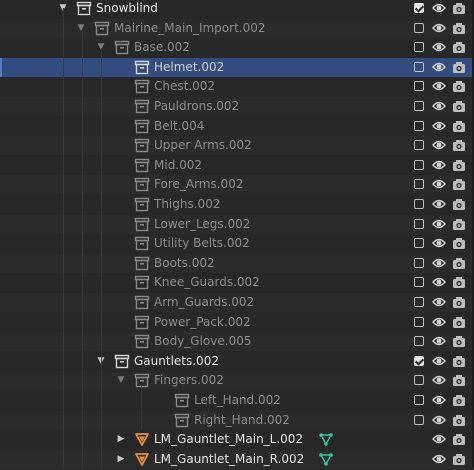  Describe the element at coordinates (237, 459) in the screenshot. I see `outliner-row: ▶ LM_Gauntlet_Main_R.002` at that location.